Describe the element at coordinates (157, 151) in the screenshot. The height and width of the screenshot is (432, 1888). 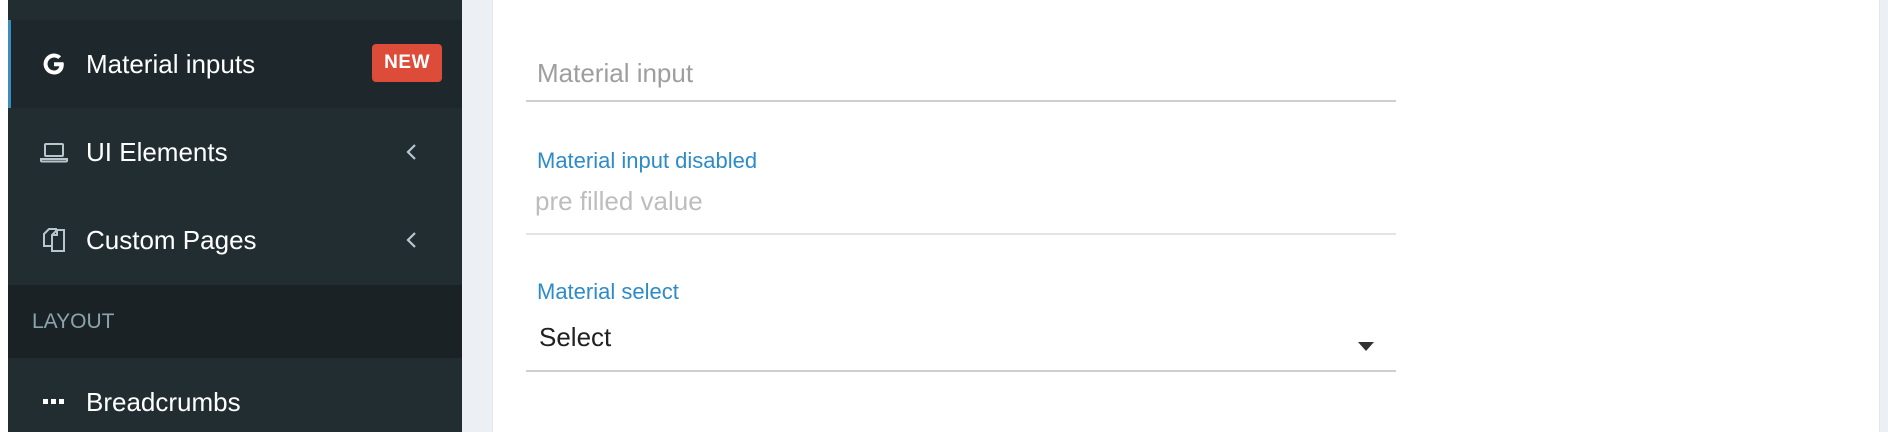
I see `sidebar-item-label: UI Elements` at that location.